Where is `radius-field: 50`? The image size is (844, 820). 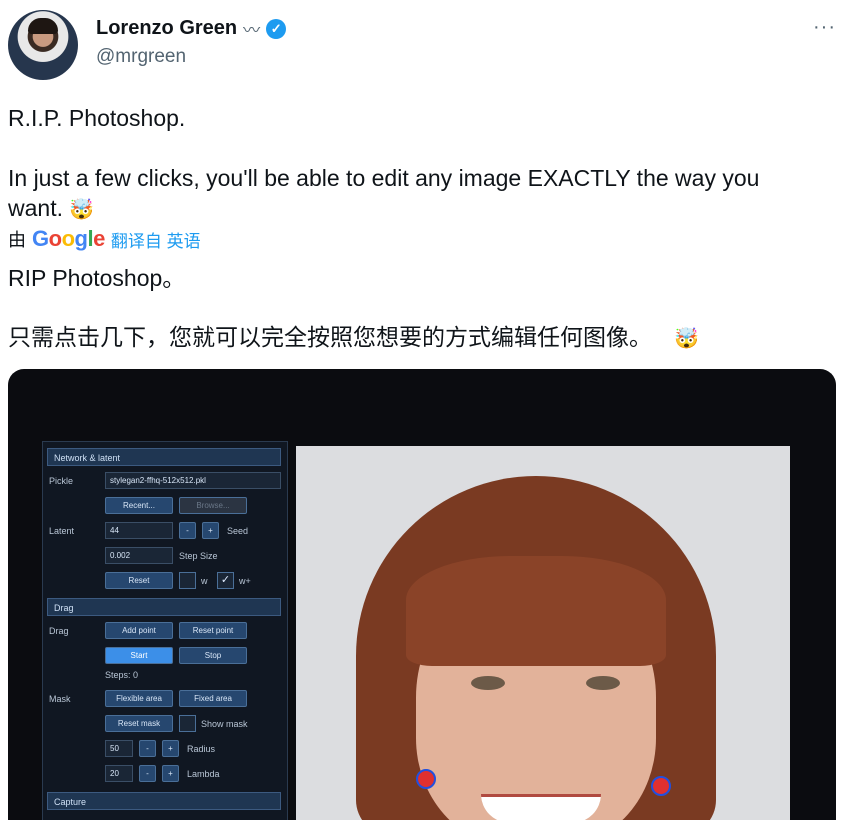
radius-field: 50 is located at coordinates (119, 748).